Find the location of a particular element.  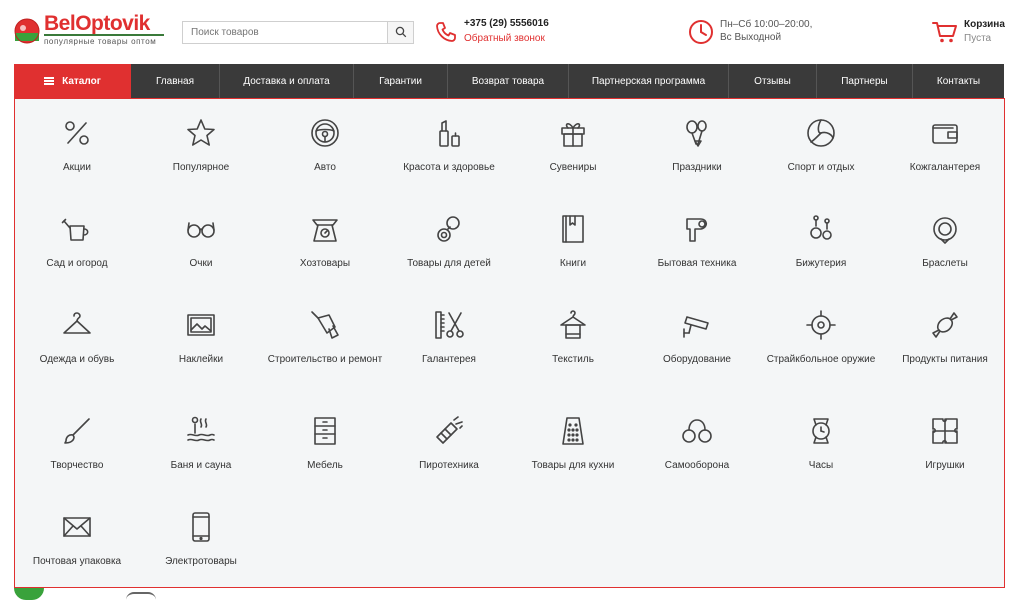

category-appliances: Бытовая техника is located at coordinates (697, 243).